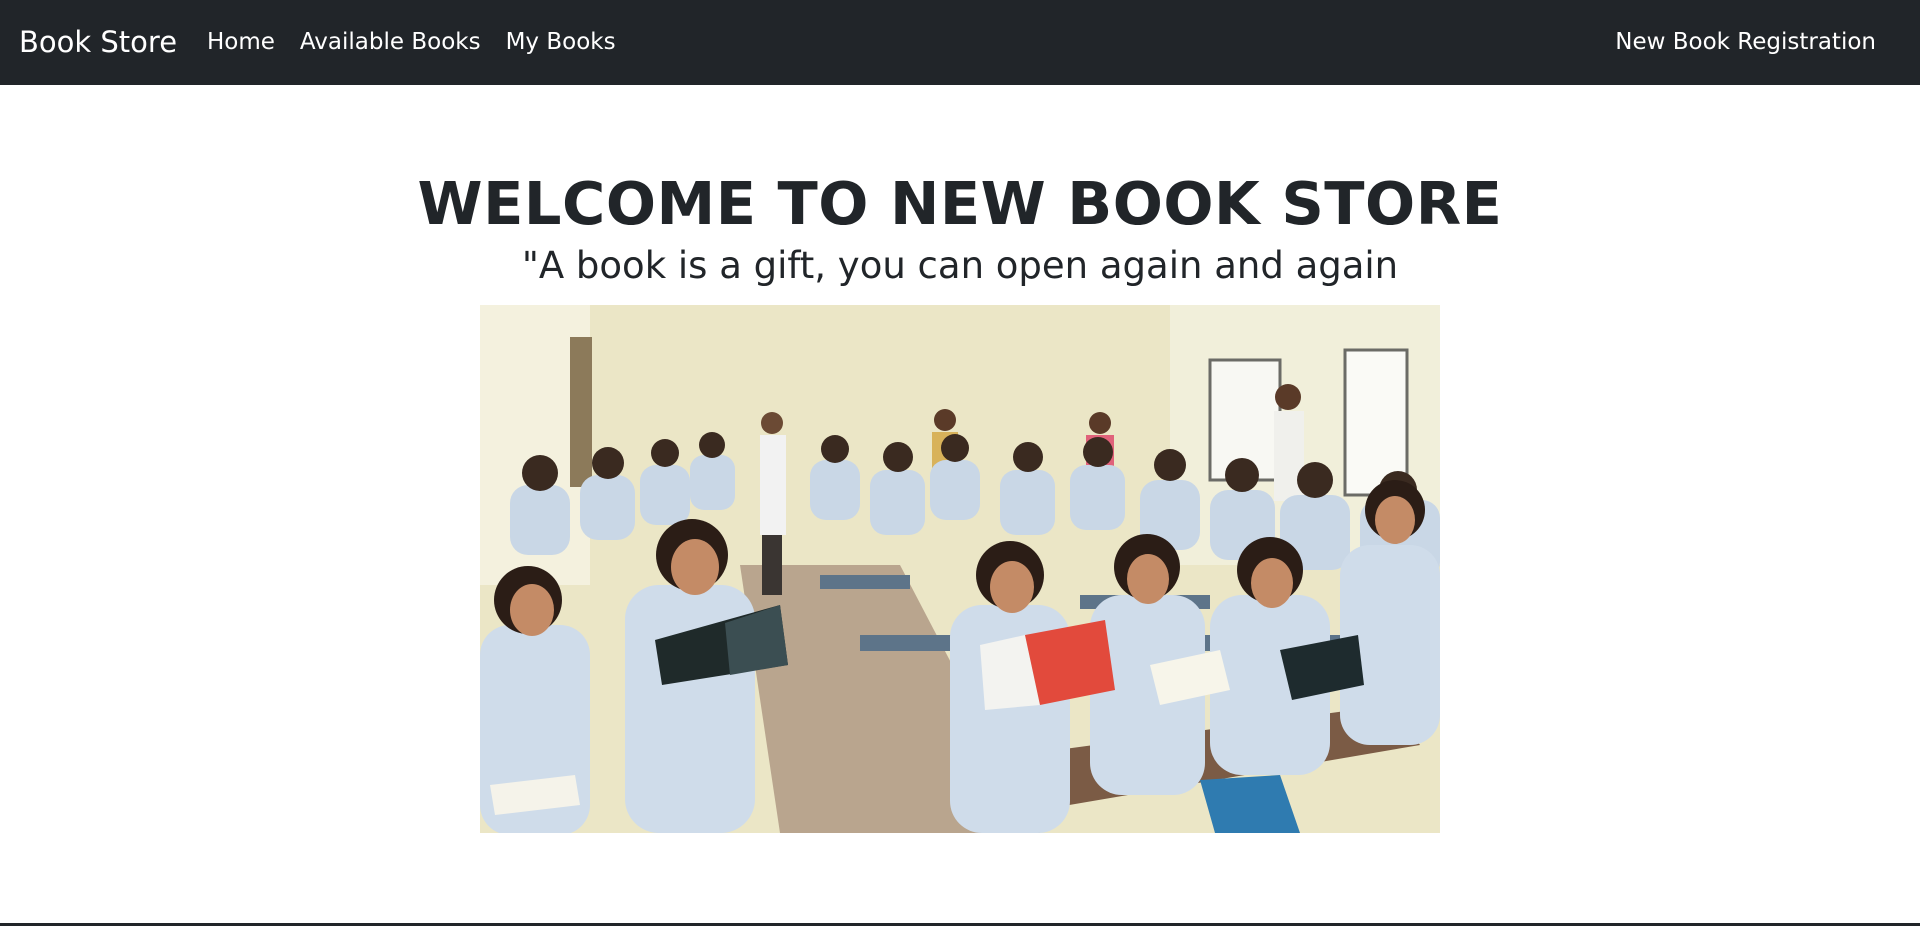  I want to click on nav-link-home: Home, so click(241, 42).